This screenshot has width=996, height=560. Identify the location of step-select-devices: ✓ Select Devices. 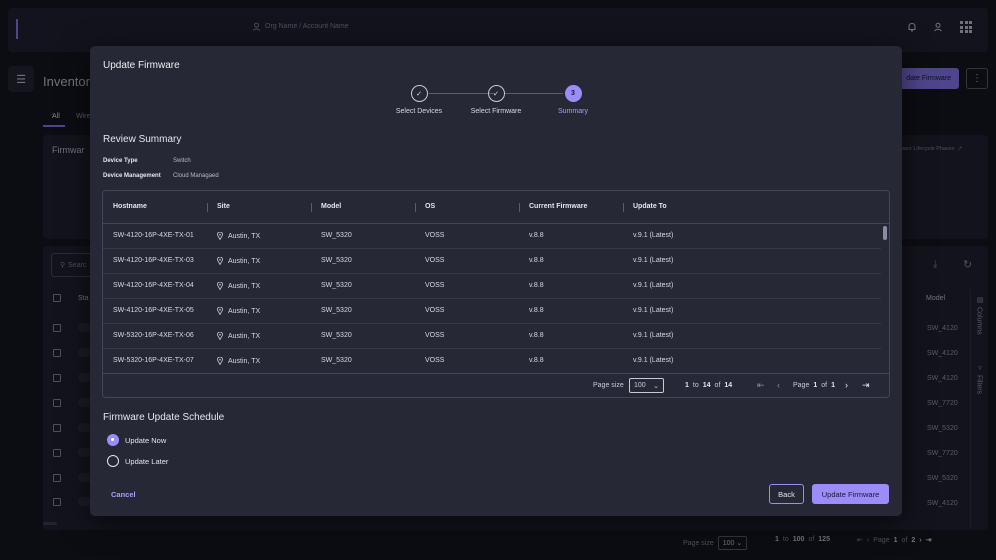
(419, 100).